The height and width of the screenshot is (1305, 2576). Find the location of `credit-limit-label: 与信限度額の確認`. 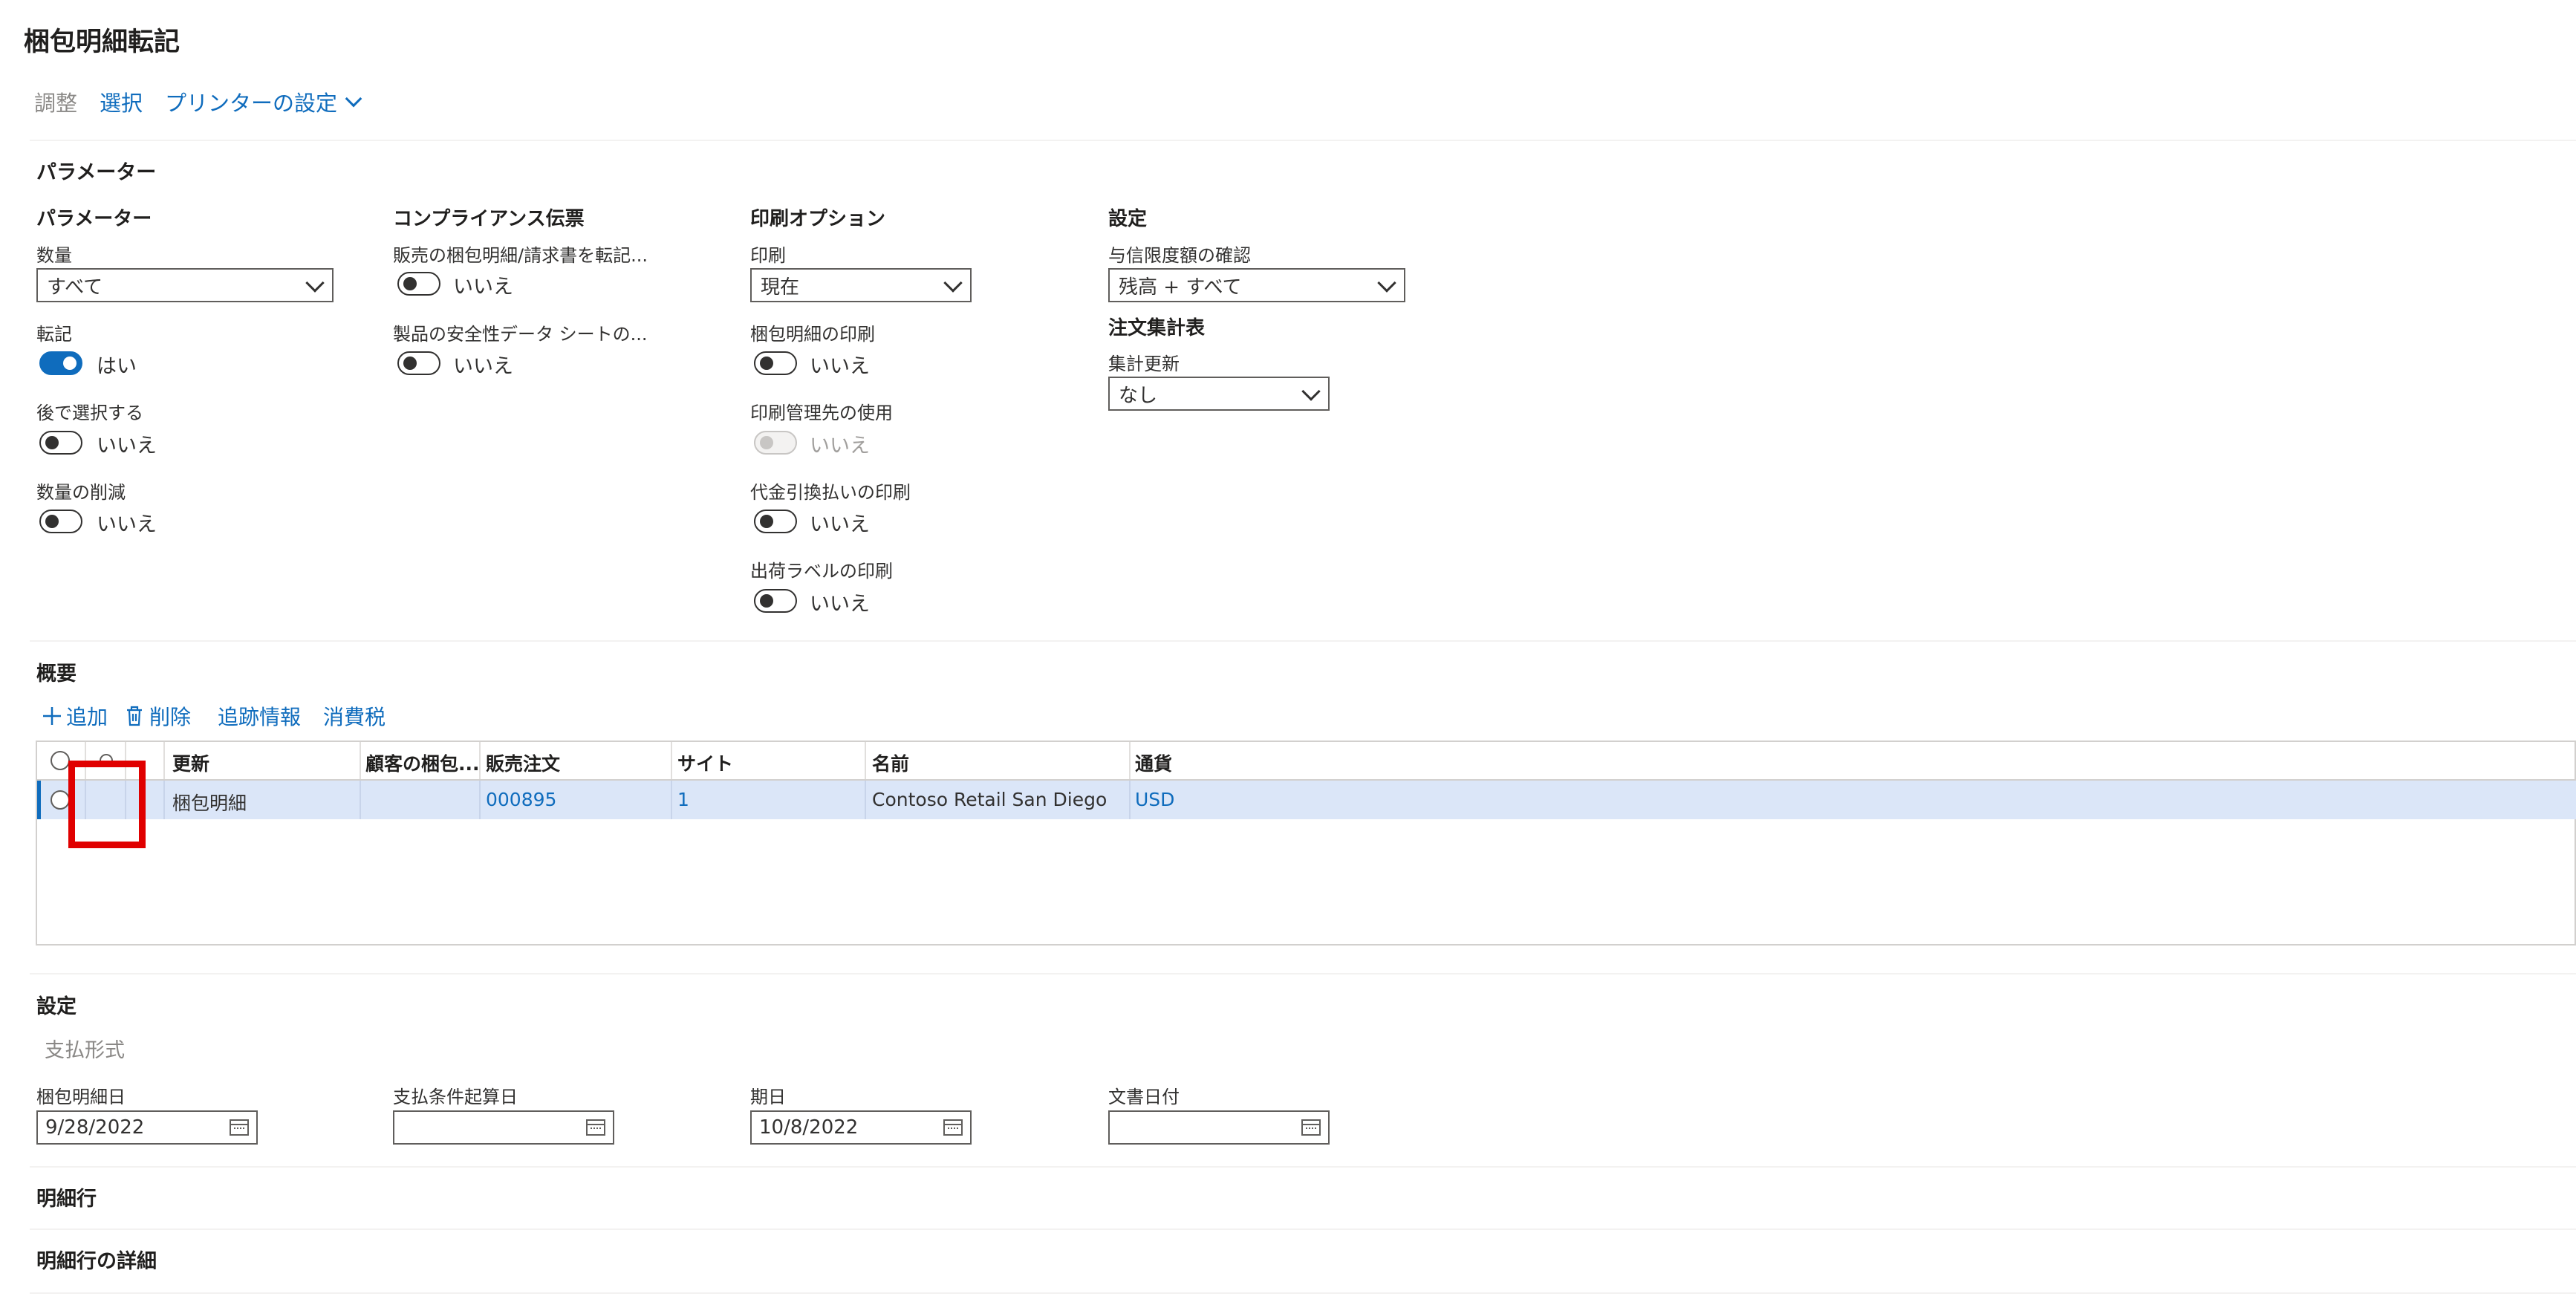

credit-limit-label: 与信限度額の確認 is located at coordinates (1179, 255).